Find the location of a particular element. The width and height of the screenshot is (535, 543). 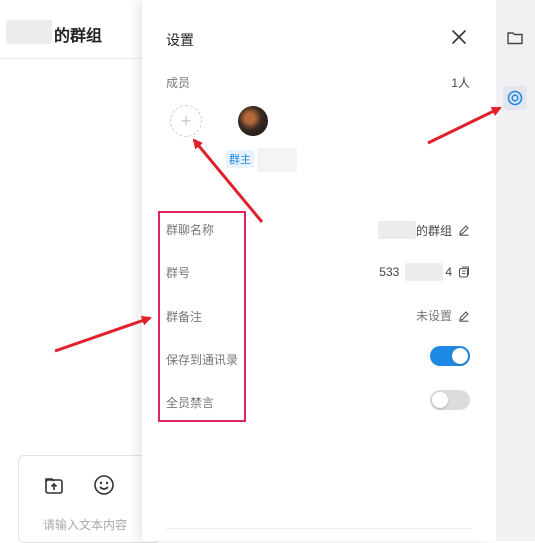

redacted-group-id is located at coordinates (424, 272).